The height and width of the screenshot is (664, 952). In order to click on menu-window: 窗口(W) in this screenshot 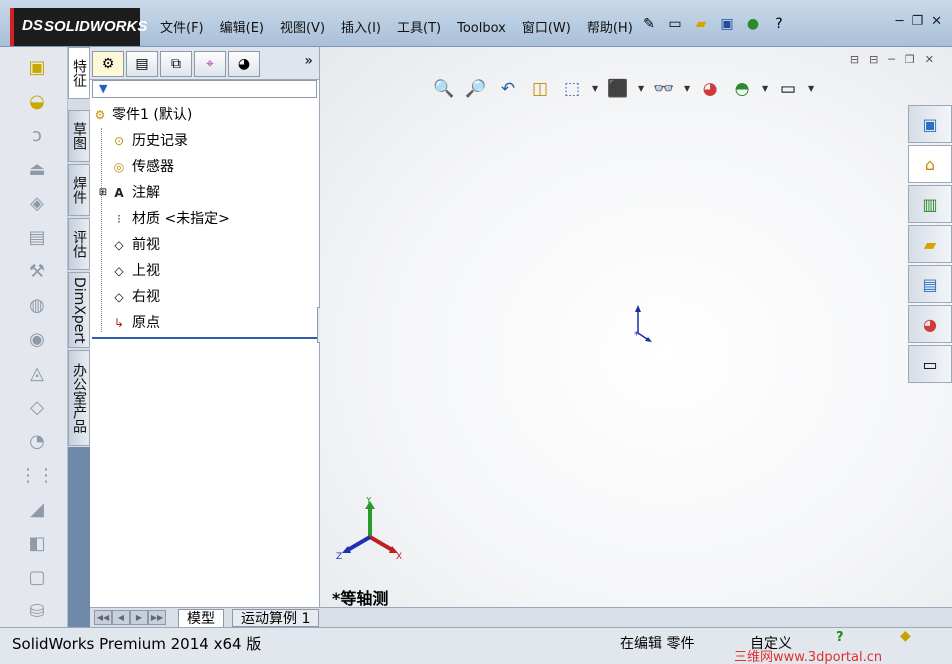, I will do `click(546, 29)`.